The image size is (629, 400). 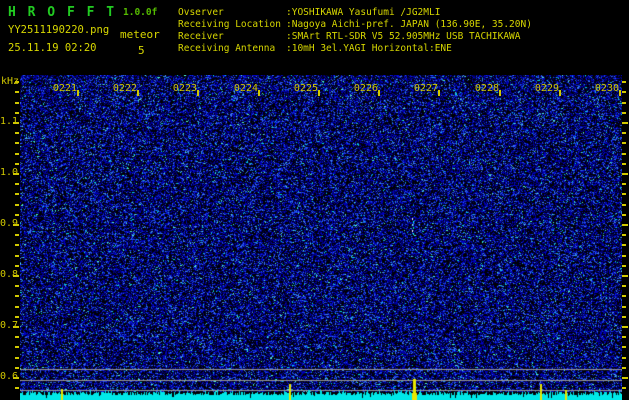 What do you see at coordinates (227, 48) in the screenshot?
I see `info-label: Receiving Antenna` at bounding box center [227, 48].